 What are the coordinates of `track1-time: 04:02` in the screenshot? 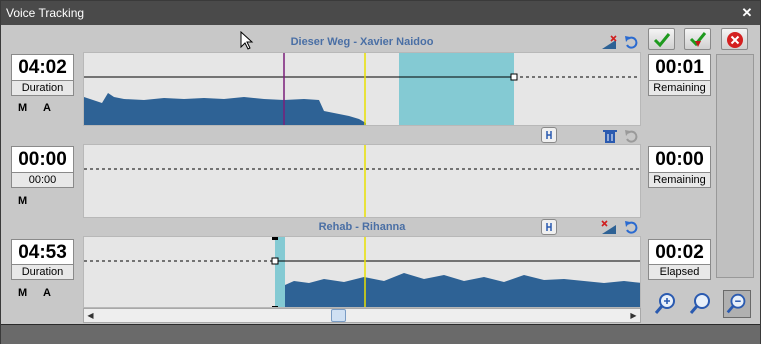 It's located at (42, 67).